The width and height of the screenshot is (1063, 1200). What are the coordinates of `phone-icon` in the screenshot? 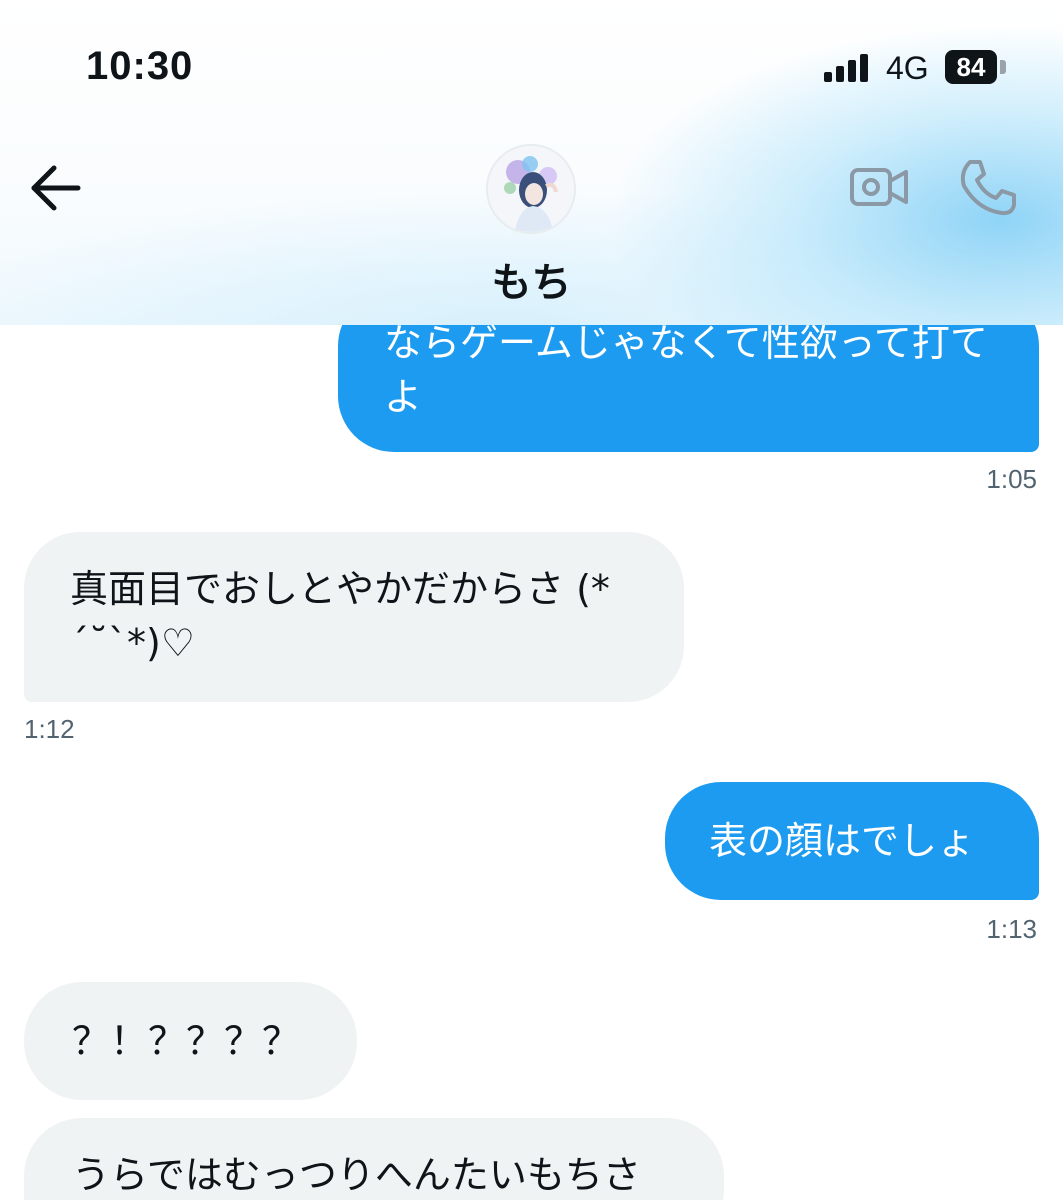 It's located at (987, 187).